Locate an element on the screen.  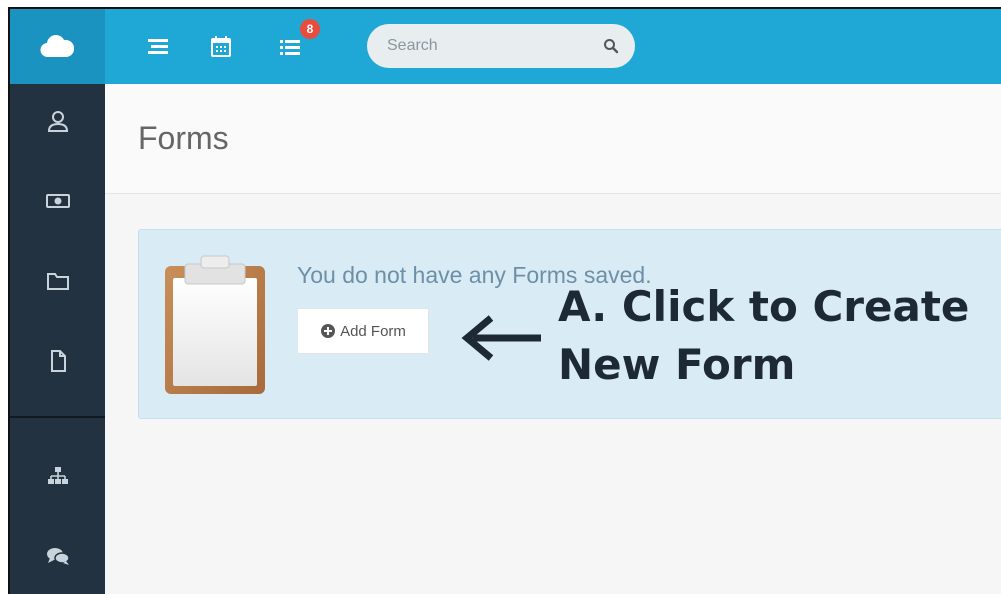
clipboard-icon is located at coordinates (215, 324).